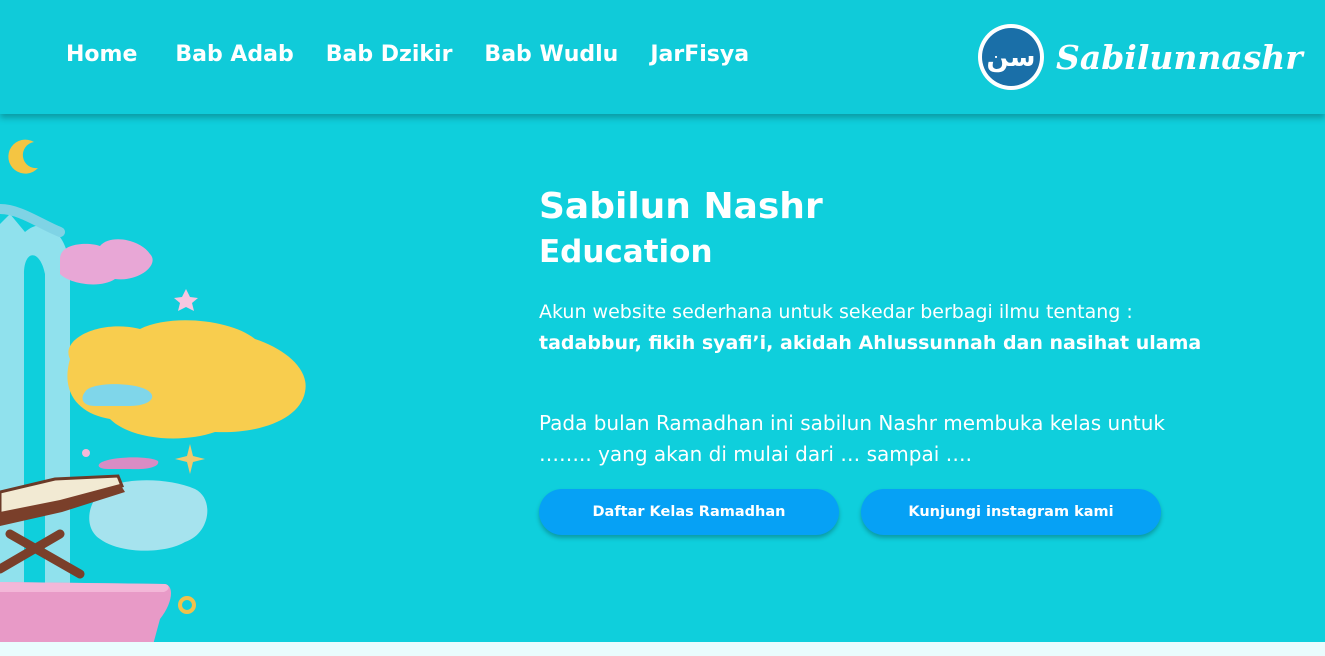  Describe the element at coordinates (689, 512) in the screenshot. I see `register-ramadhan-class-button: Daftar Kelas Ramadhan` at that location.